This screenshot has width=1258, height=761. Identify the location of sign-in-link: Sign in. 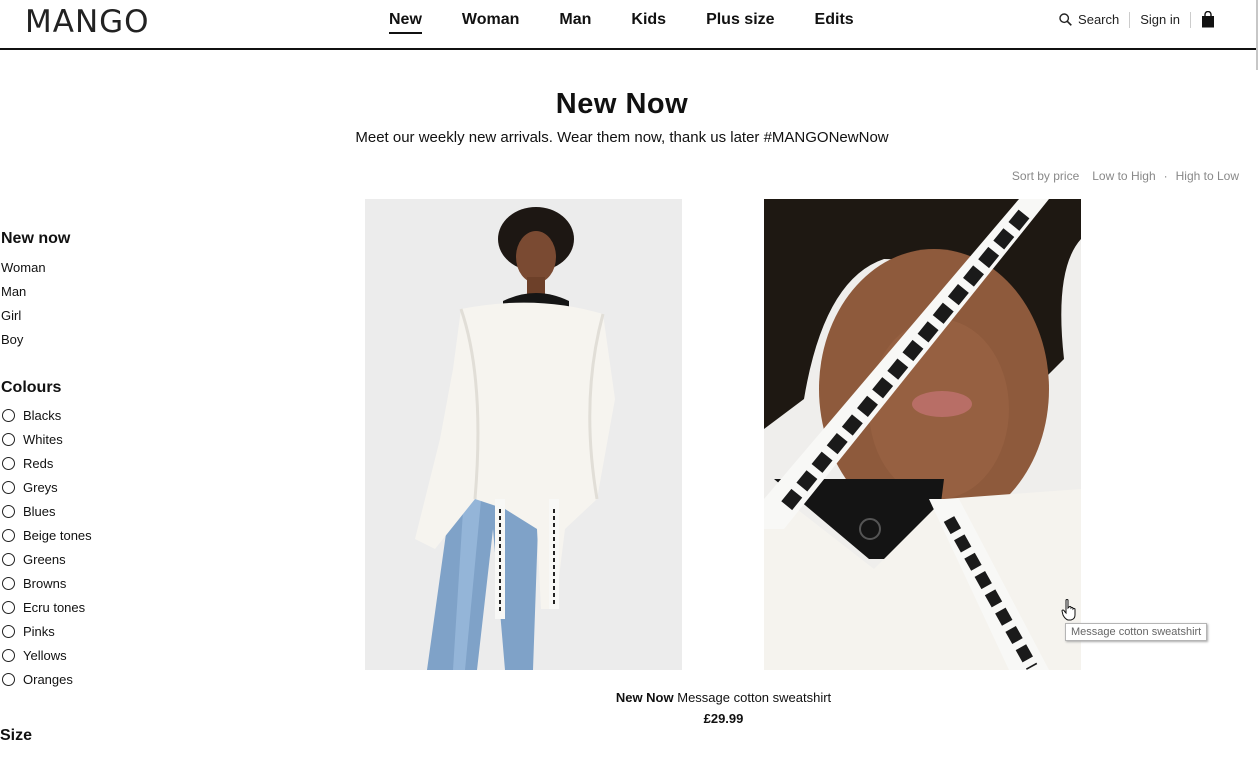
(1160, 19).